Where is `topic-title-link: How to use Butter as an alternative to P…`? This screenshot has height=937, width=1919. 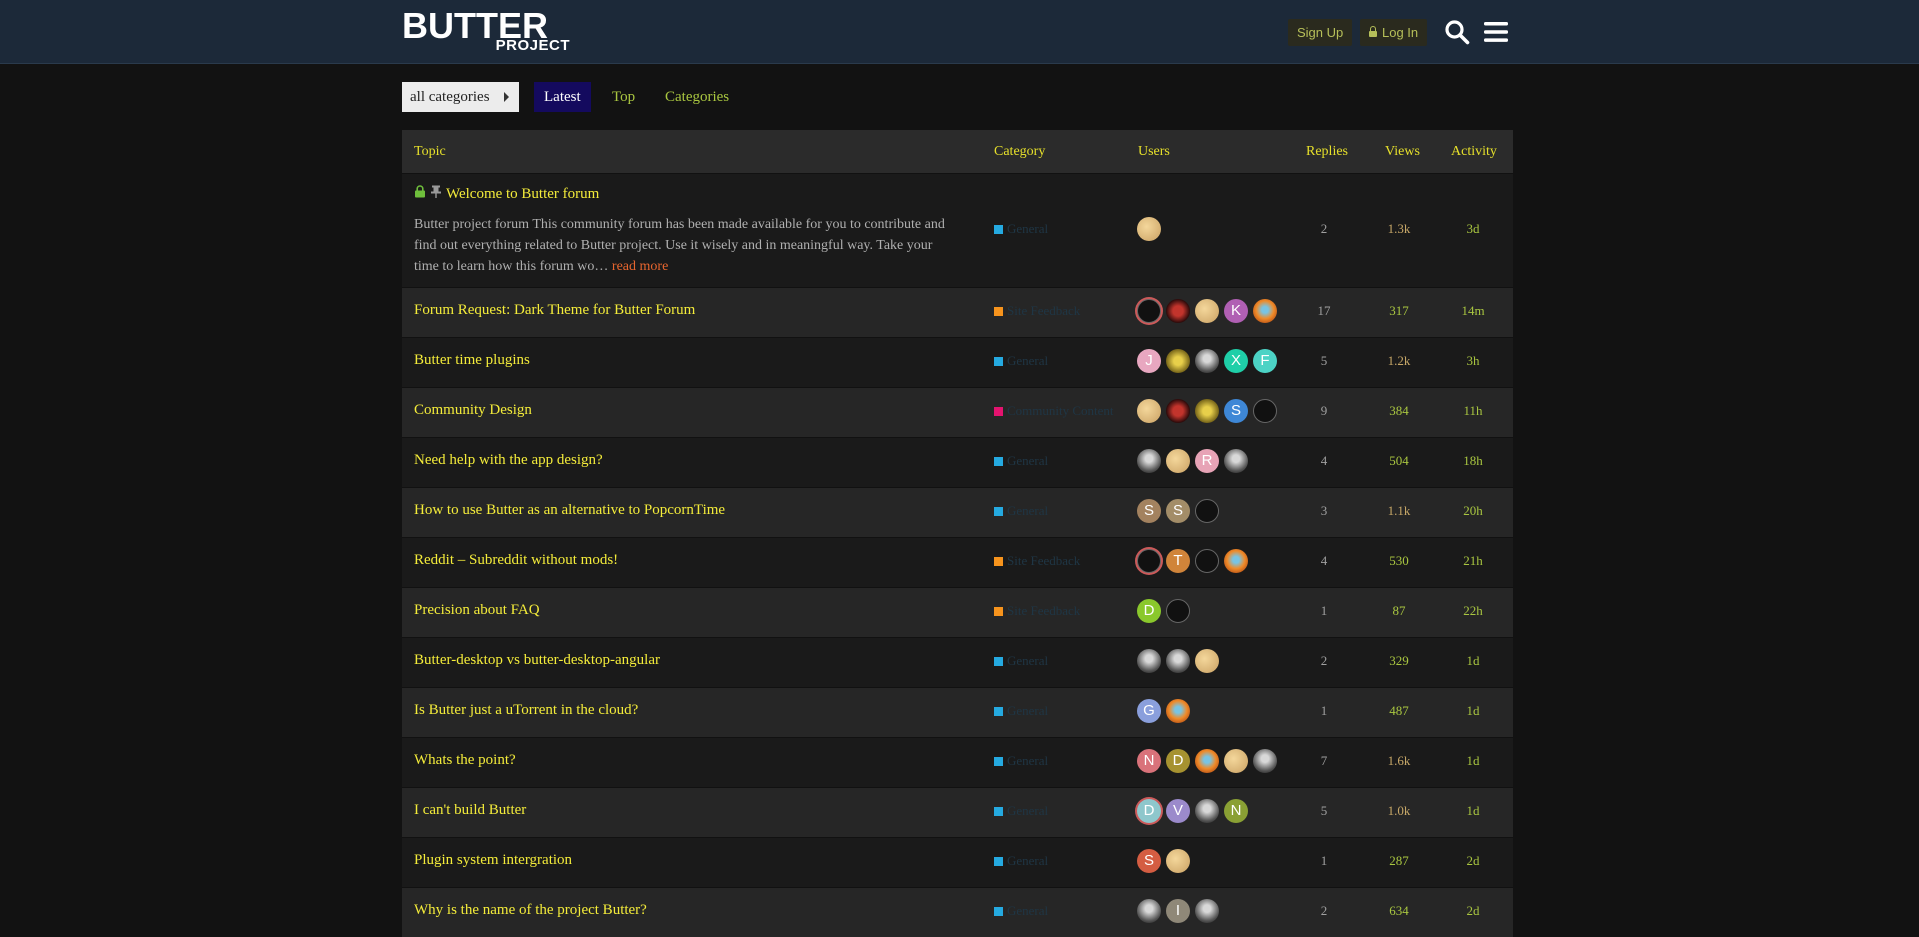 topic-title-link: How to use Butter as an alternative to P… is located at coordinates (569, 510).